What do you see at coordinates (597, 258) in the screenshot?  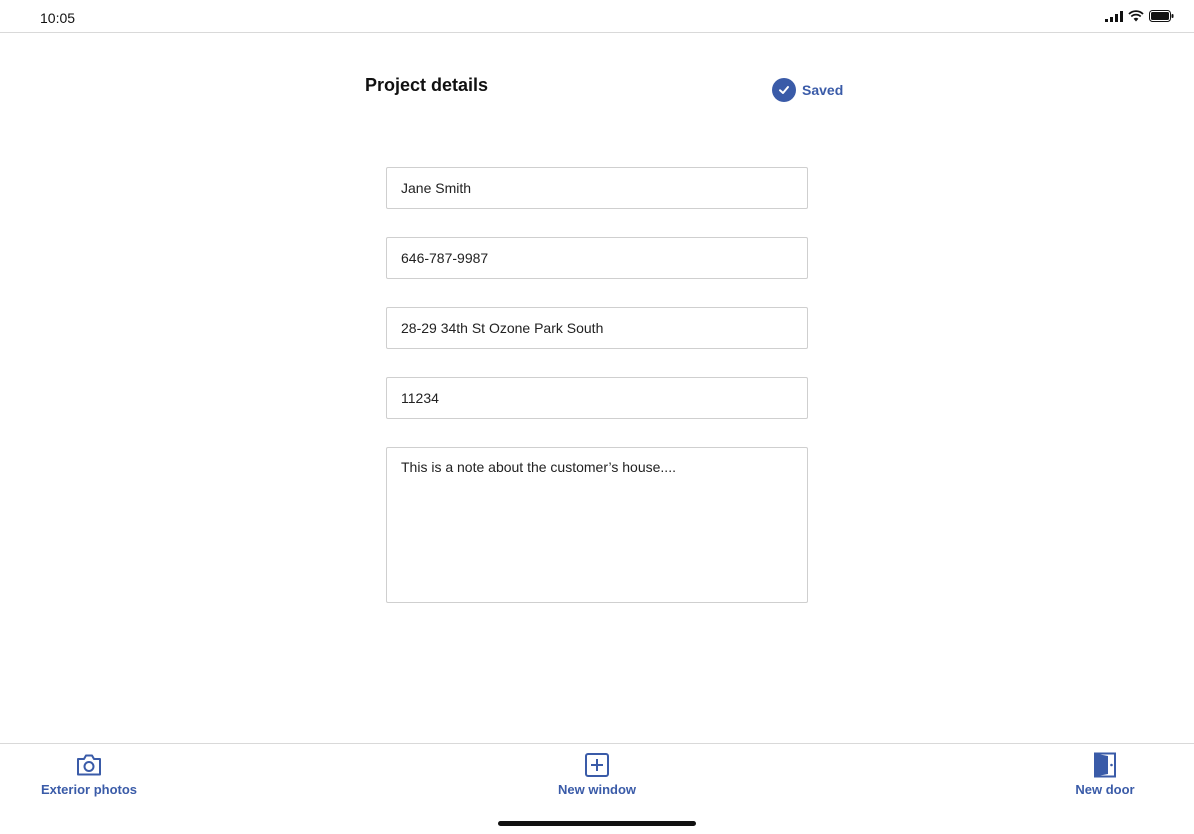 I see `phone-field: 646-787-9987` at bounding box center [597, 258].